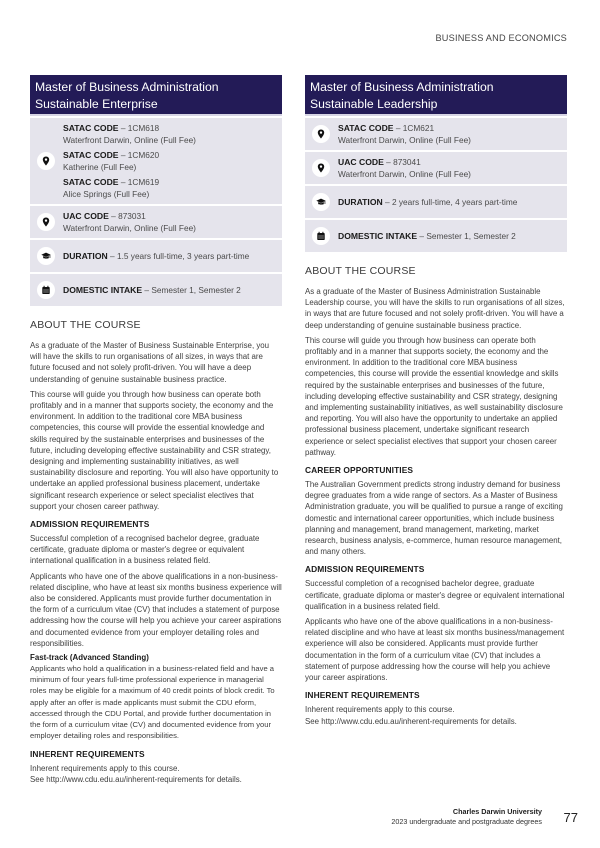 The height and width of the screenshot is (848, 600). Describe the element at coordinates (89, 658) in the screenshot. I see `fasttrack-heading: Fast-track (Advanced Standing)` at that location.